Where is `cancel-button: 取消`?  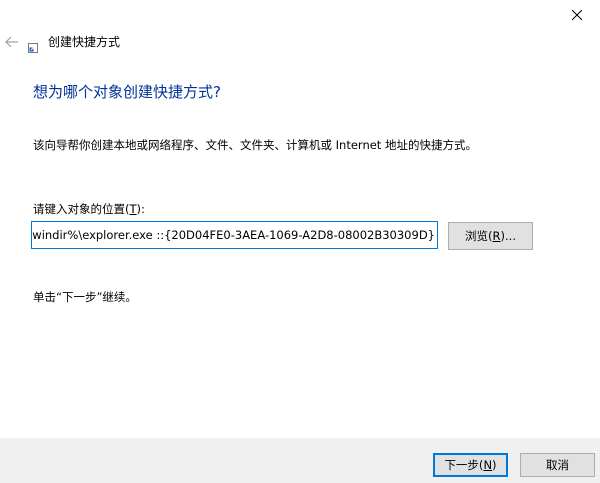
cancel-button: 取消 is located at coordinates (557, 465).